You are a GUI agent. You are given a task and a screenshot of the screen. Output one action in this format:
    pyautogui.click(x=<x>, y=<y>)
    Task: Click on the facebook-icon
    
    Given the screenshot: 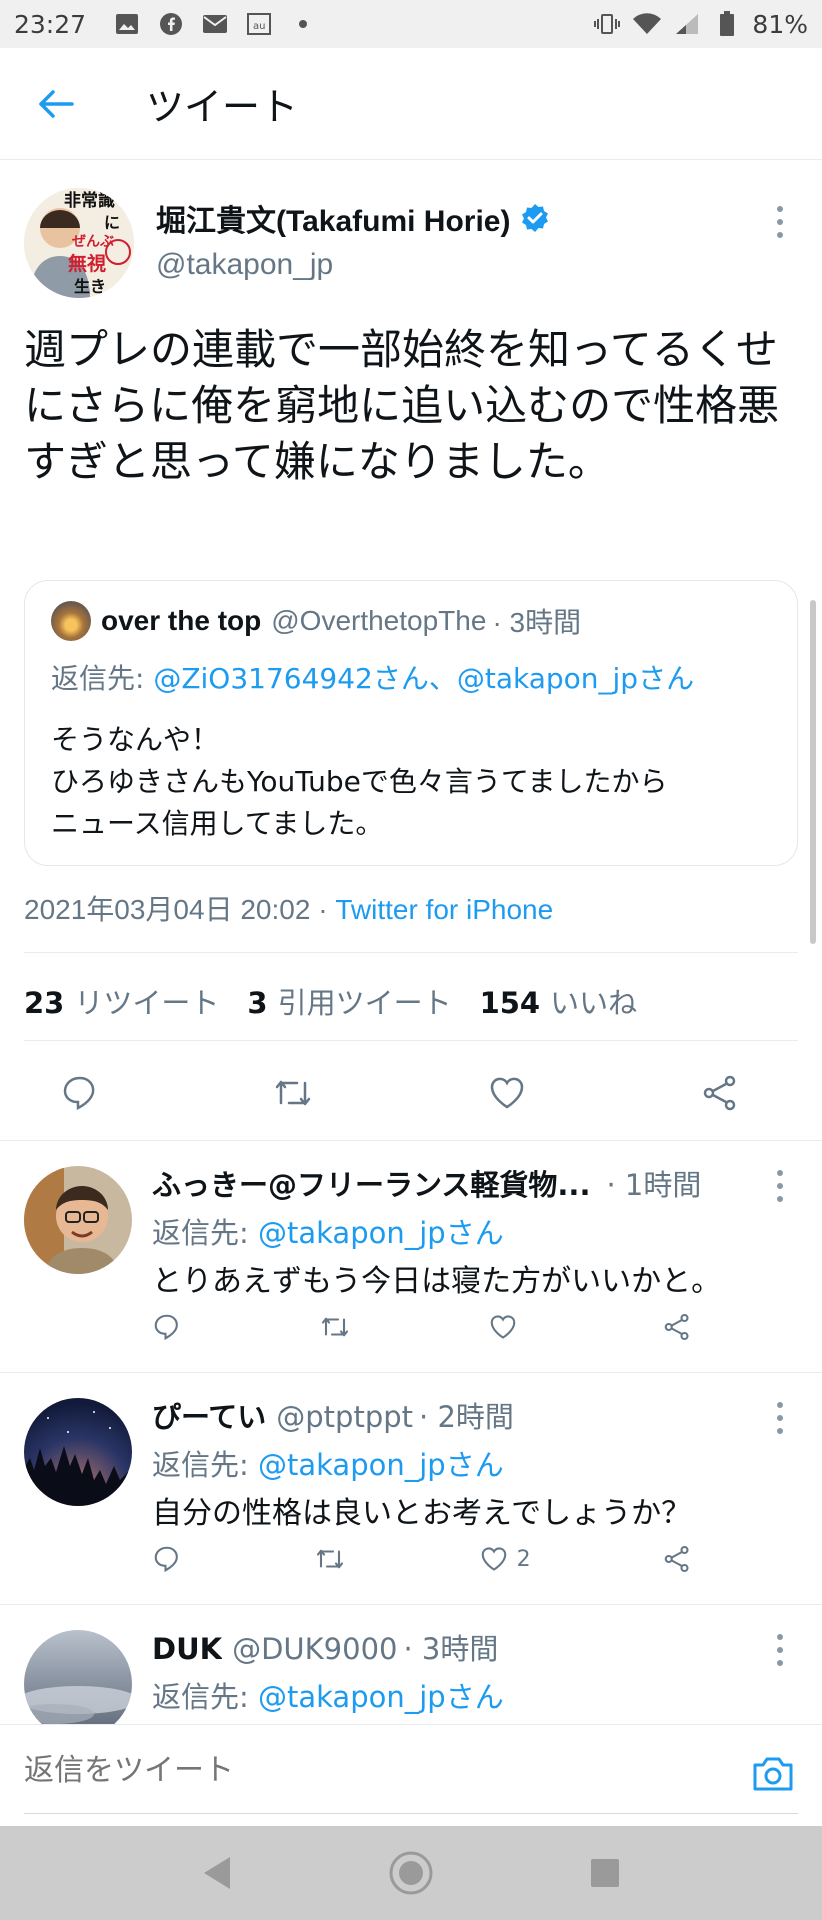 What is the action you would take?
    pyautogui.click(x=171, y=24)
    